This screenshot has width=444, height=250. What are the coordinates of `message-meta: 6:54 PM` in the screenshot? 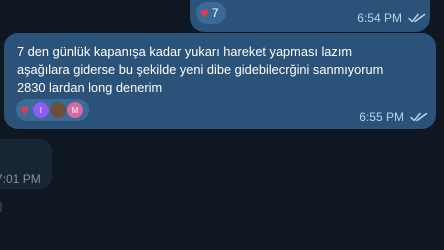 It's located at (391, 18).